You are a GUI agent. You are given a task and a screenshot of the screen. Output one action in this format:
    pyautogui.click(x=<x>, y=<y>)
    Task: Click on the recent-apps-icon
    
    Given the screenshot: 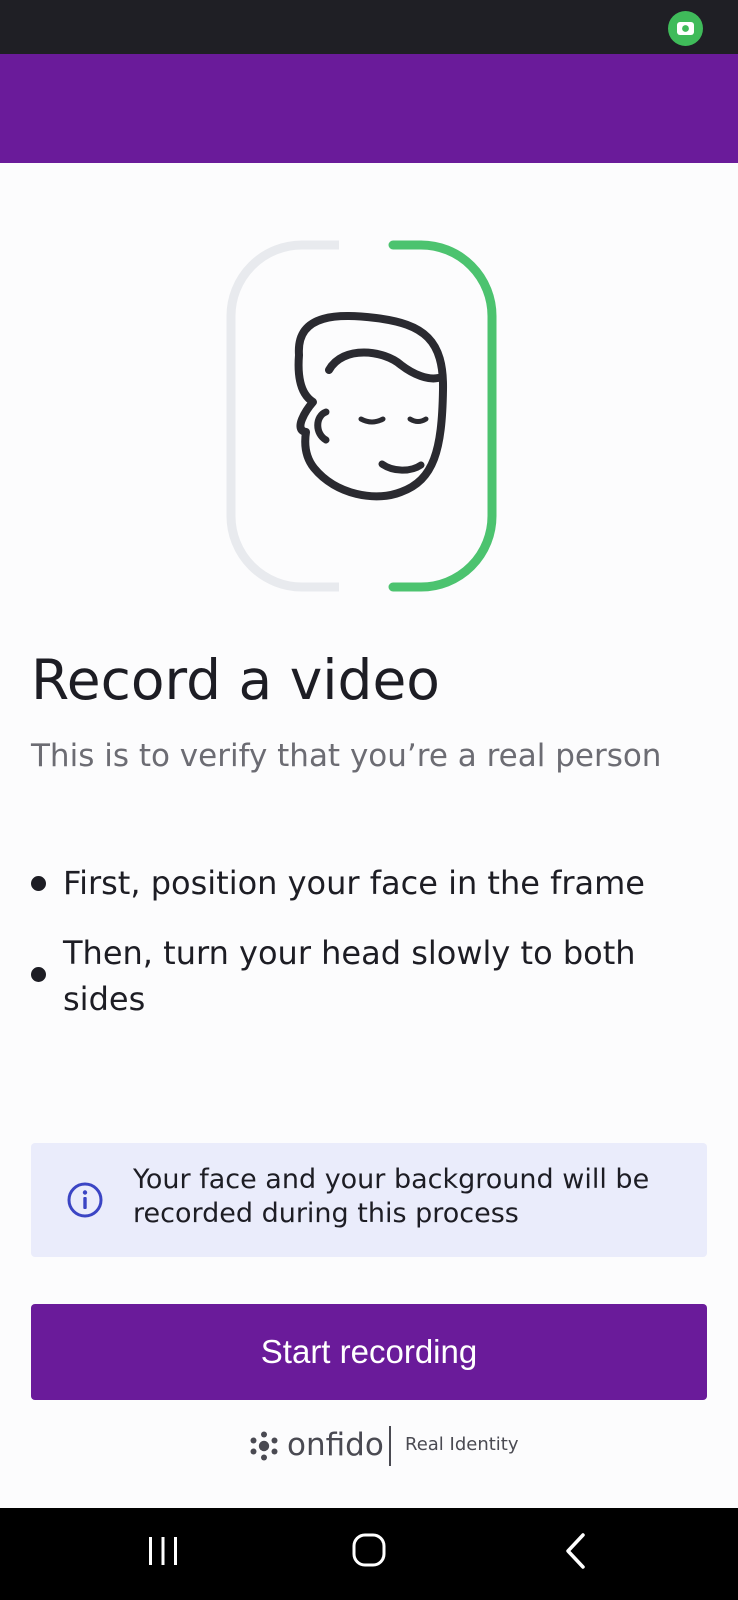 What is the action you would take?
    pyautogui.click(x=163, y=1551)
    